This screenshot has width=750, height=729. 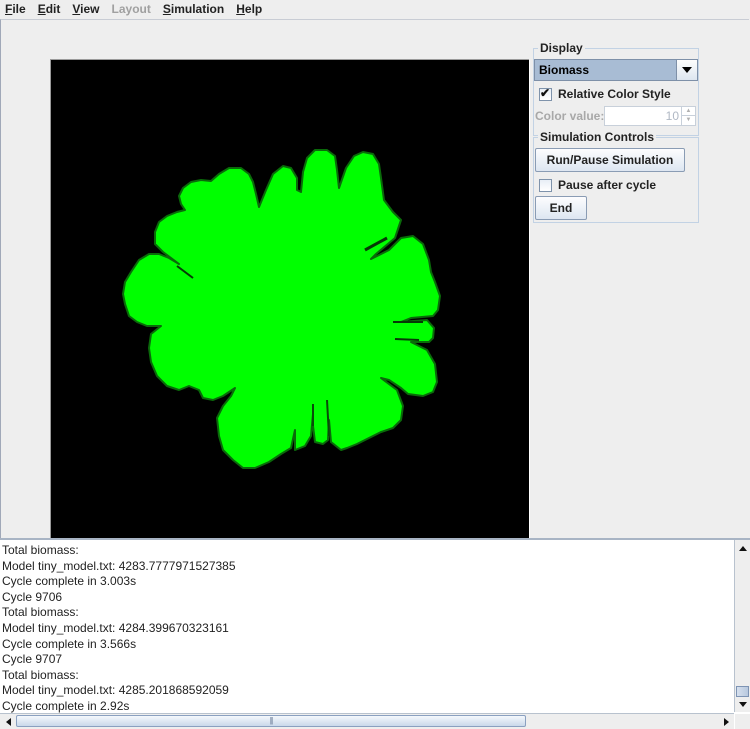 I want to click on menu-bar: File Edit View Layout Simulation Help, so click(x=375, y=9).